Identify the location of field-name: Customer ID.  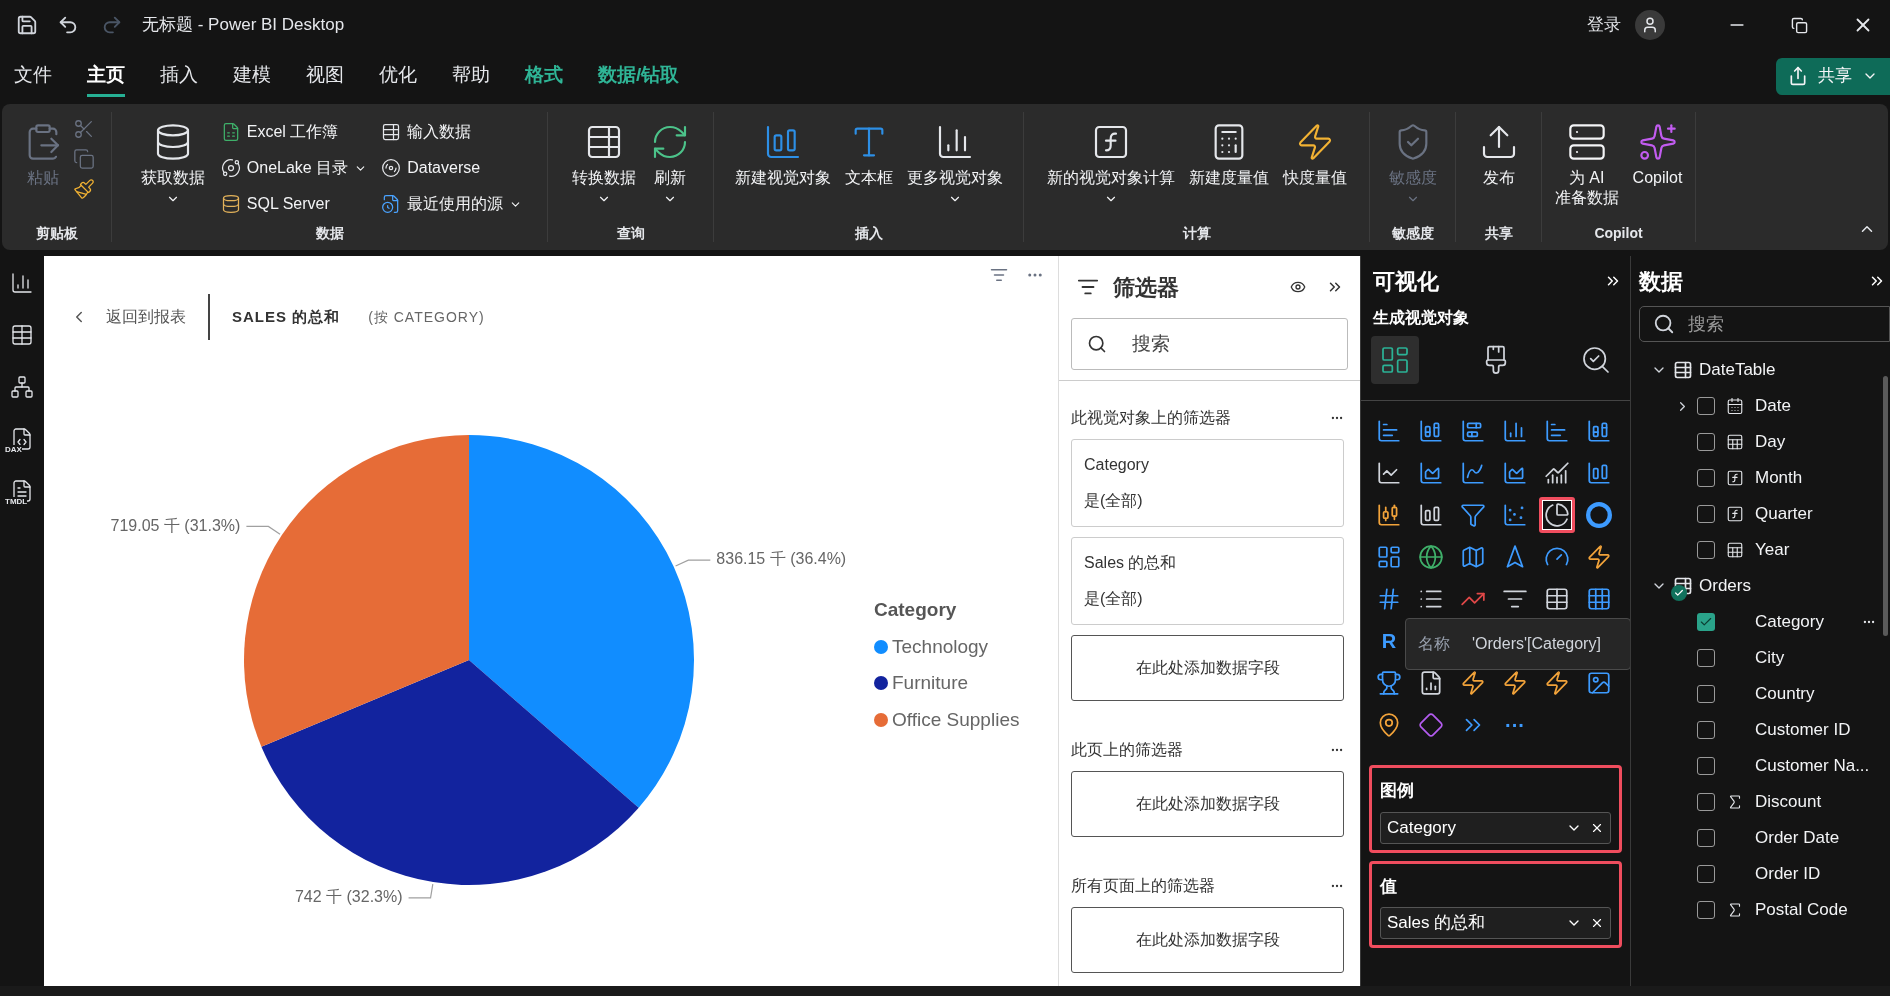
(1803, 730).